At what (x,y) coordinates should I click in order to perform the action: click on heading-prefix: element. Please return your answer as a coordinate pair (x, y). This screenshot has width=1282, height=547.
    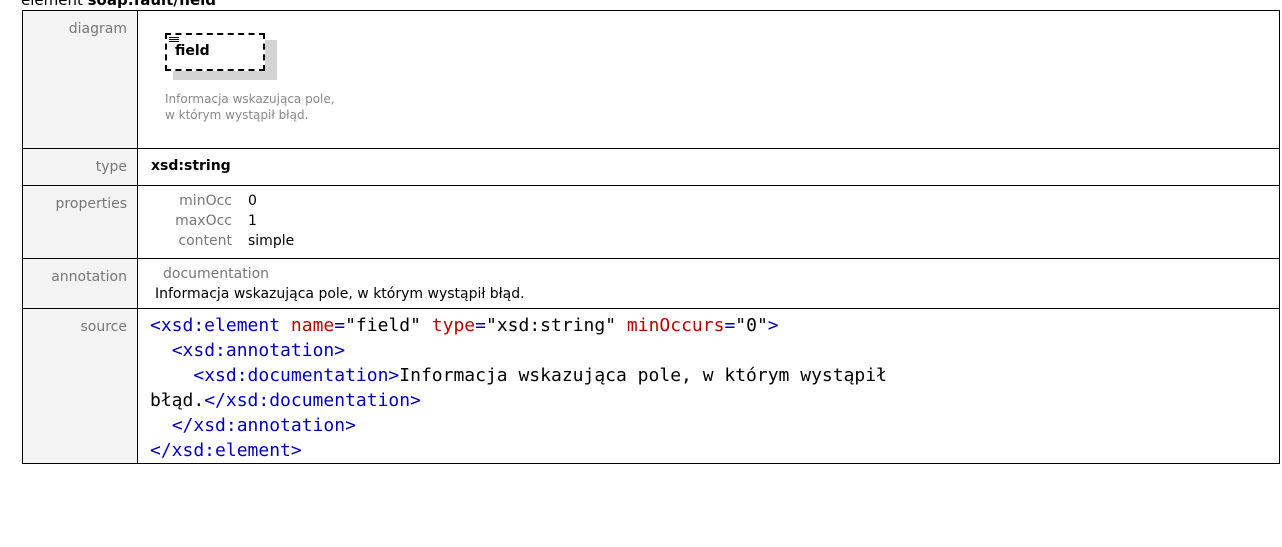
    Looking at the image, I should click on (54, 4).